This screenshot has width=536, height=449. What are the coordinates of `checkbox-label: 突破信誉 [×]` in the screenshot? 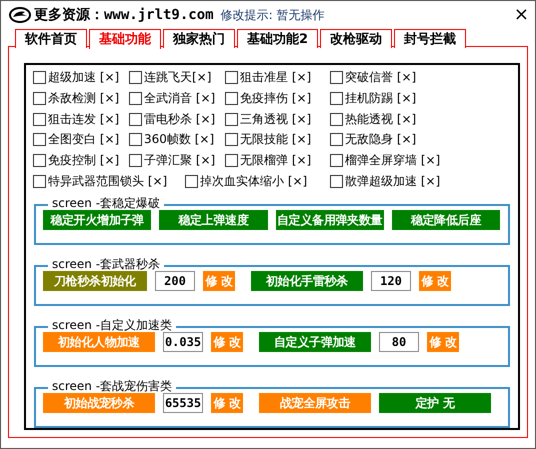 It's located at (380, 77).